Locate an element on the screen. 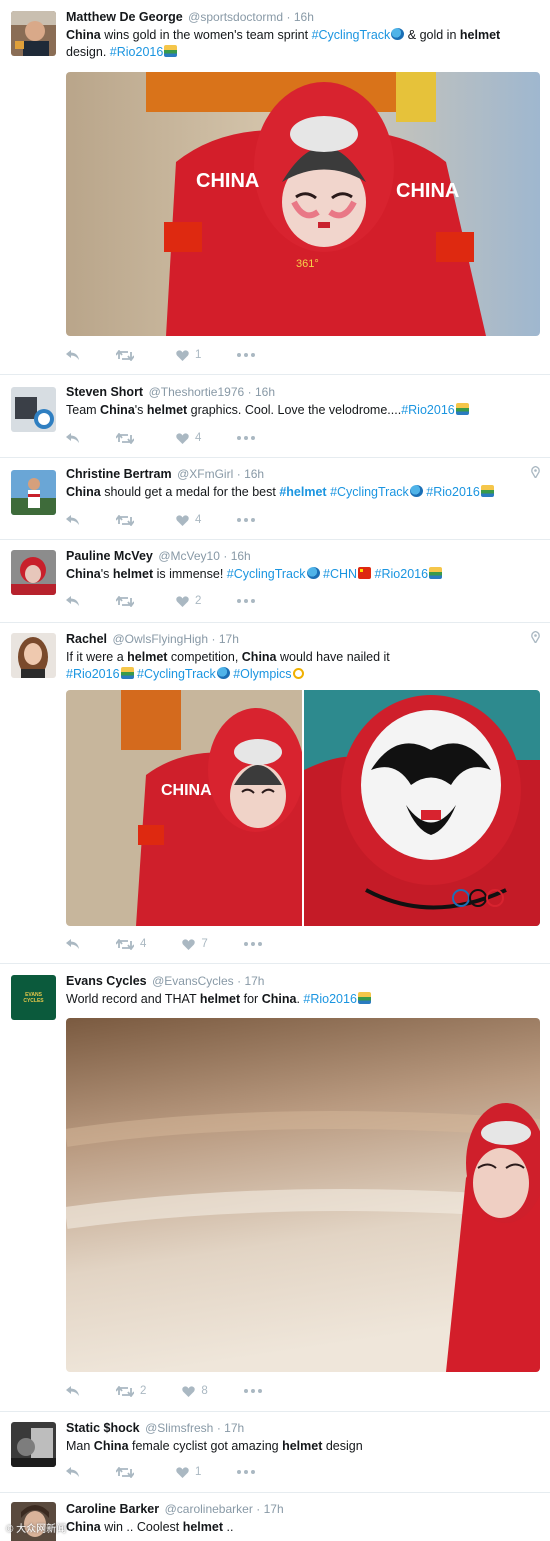 The width and height of the screenshot is (550, 1541). author-handle: @McVey10 is located at coordinates (189, 556).